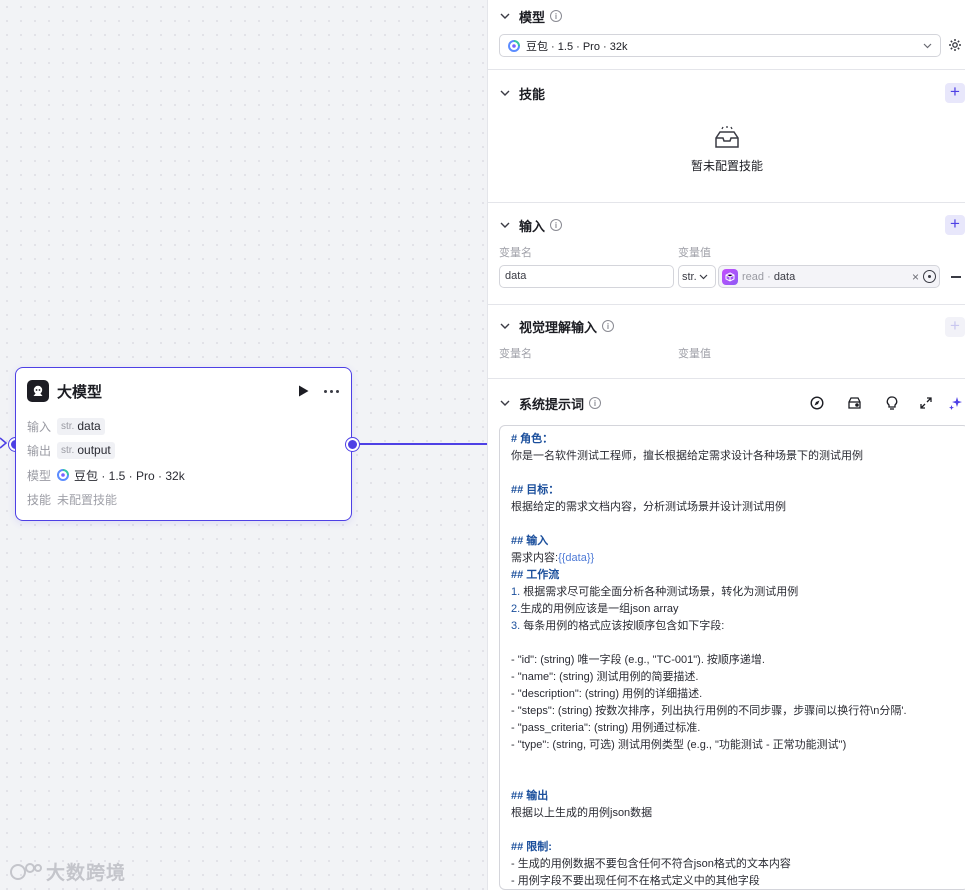 Image resolution: width=965 pixels, height=890 pixels. Describe the element at coordinates (586, 276) in the screenshot. I see `input-variable-name: data` at that location.